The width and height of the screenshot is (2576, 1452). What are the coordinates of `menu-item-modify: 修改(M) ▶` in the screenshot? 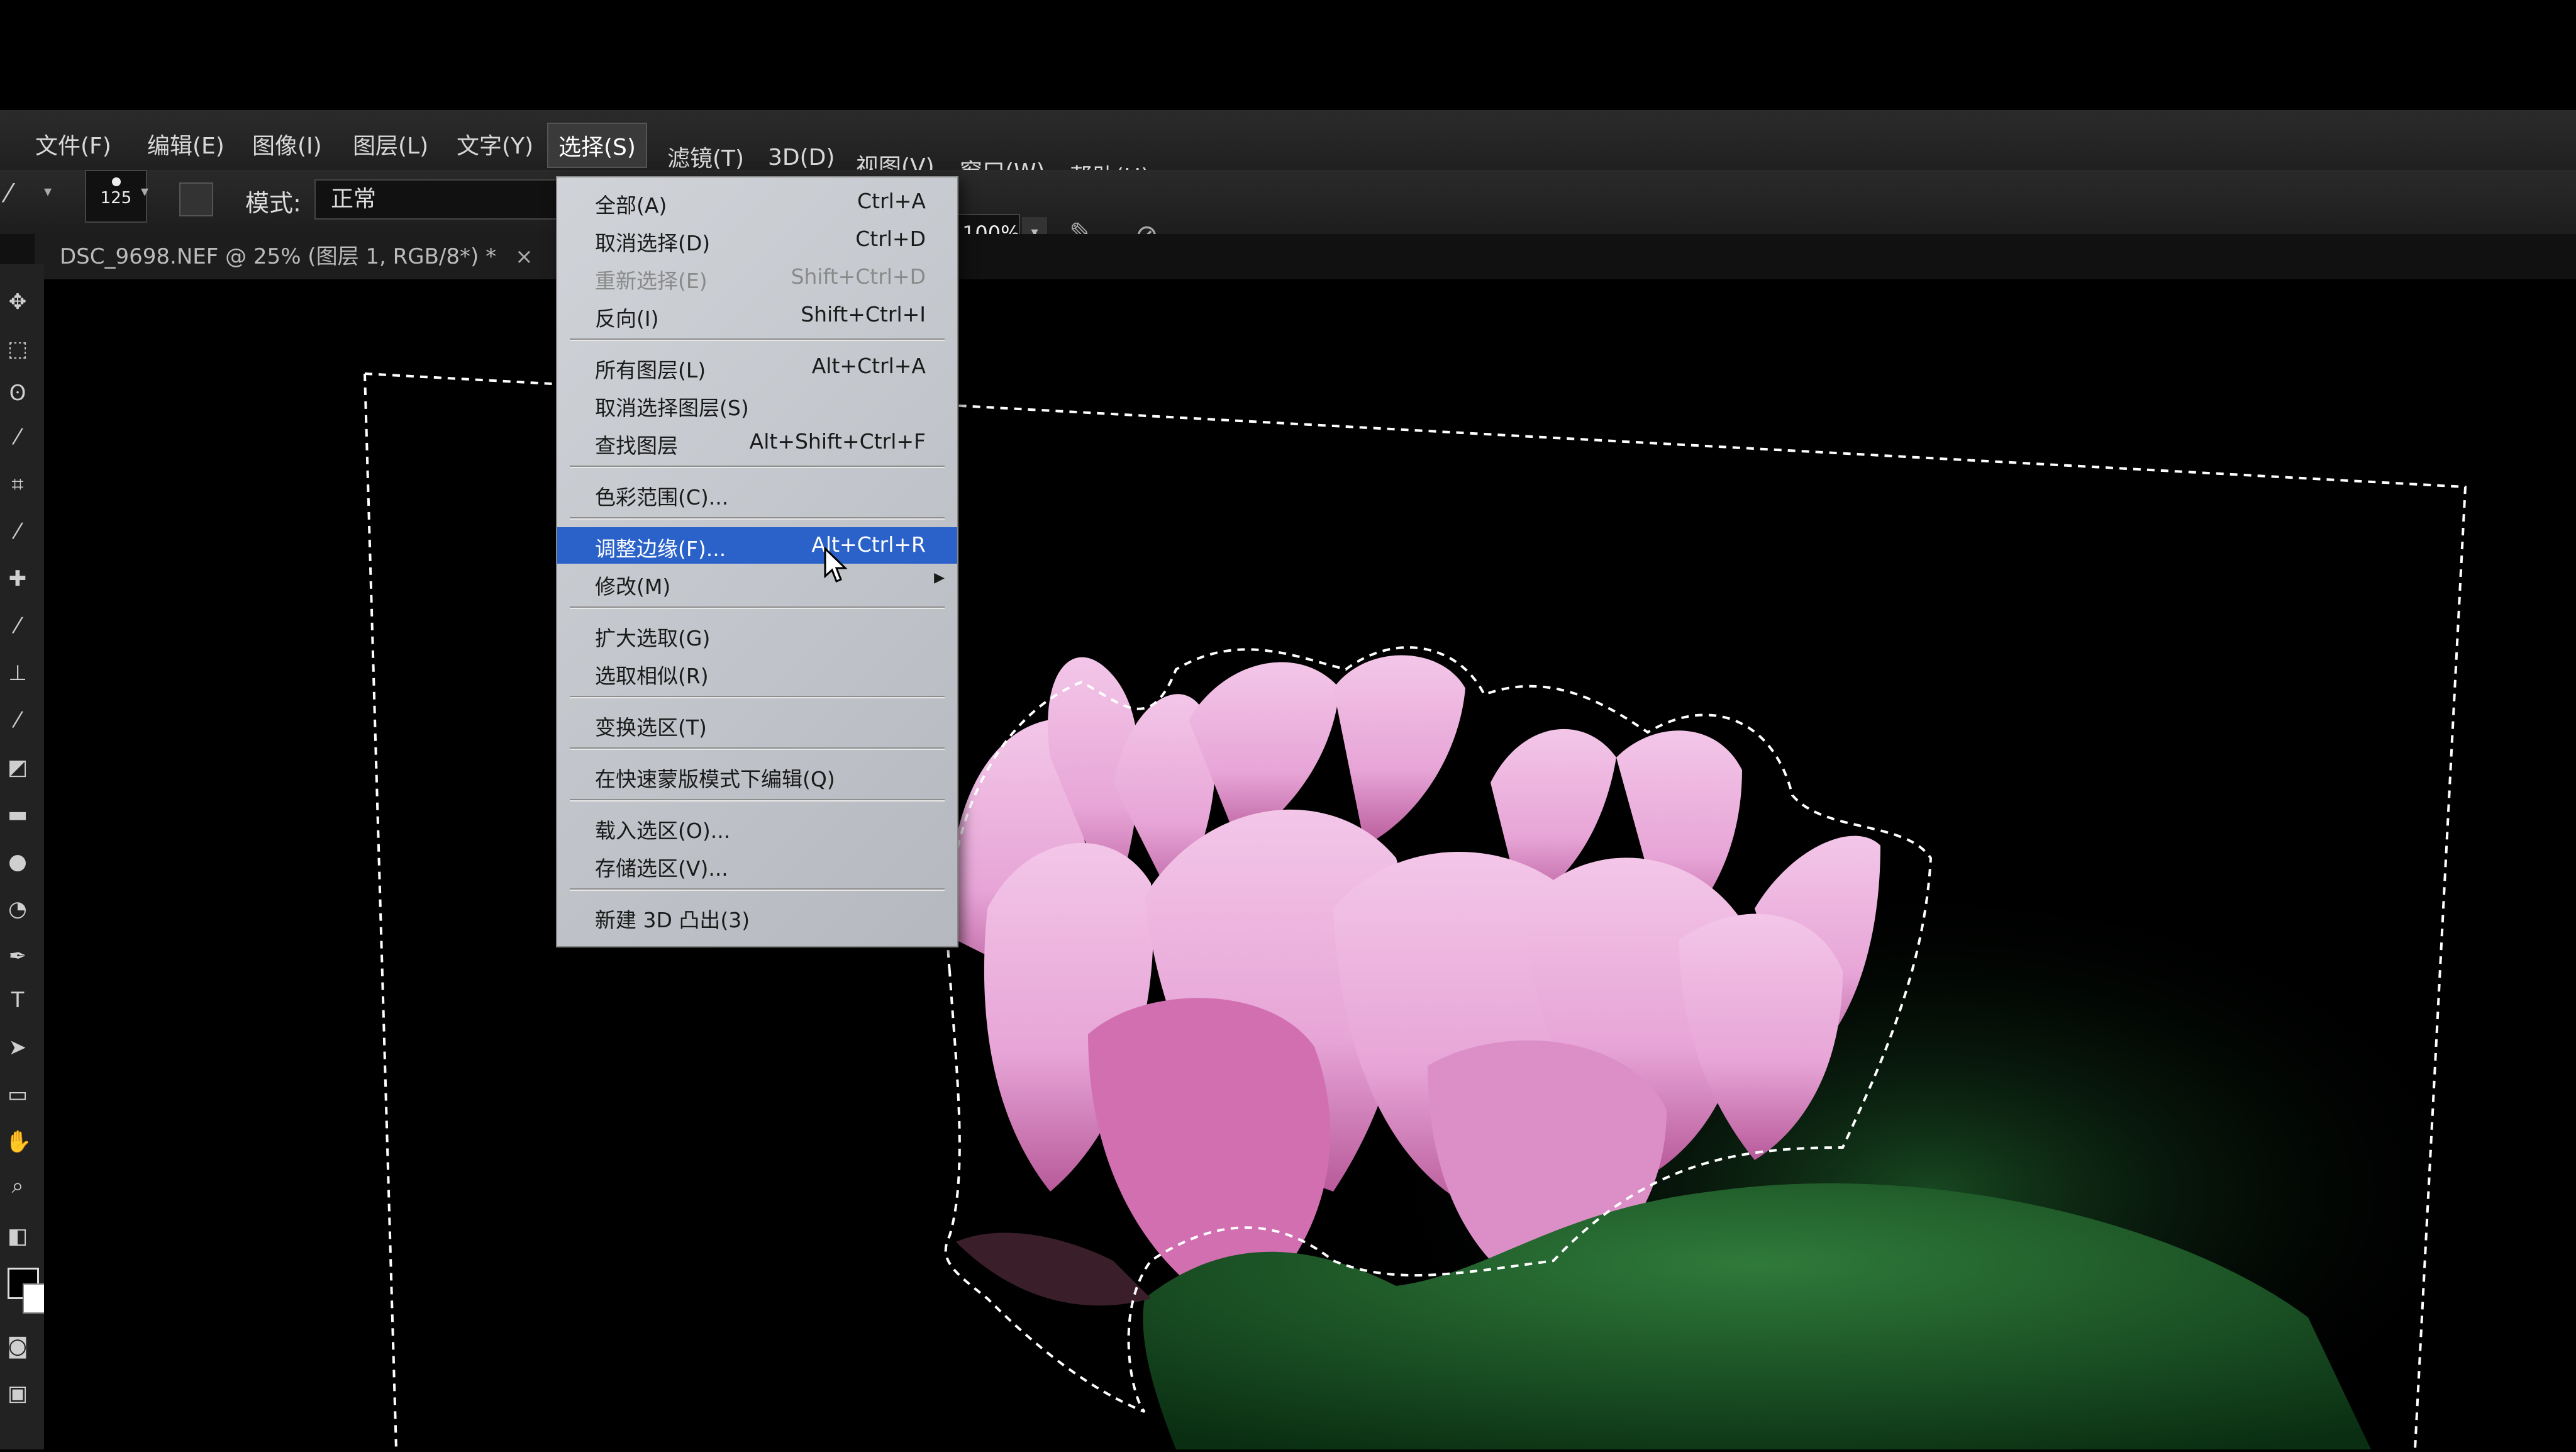 It's located at (757, 583).